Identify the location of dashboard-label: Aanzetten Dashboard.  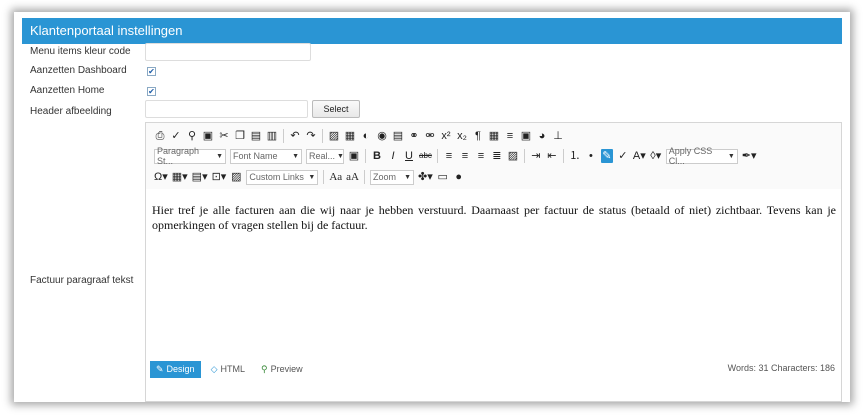
(78, 70).